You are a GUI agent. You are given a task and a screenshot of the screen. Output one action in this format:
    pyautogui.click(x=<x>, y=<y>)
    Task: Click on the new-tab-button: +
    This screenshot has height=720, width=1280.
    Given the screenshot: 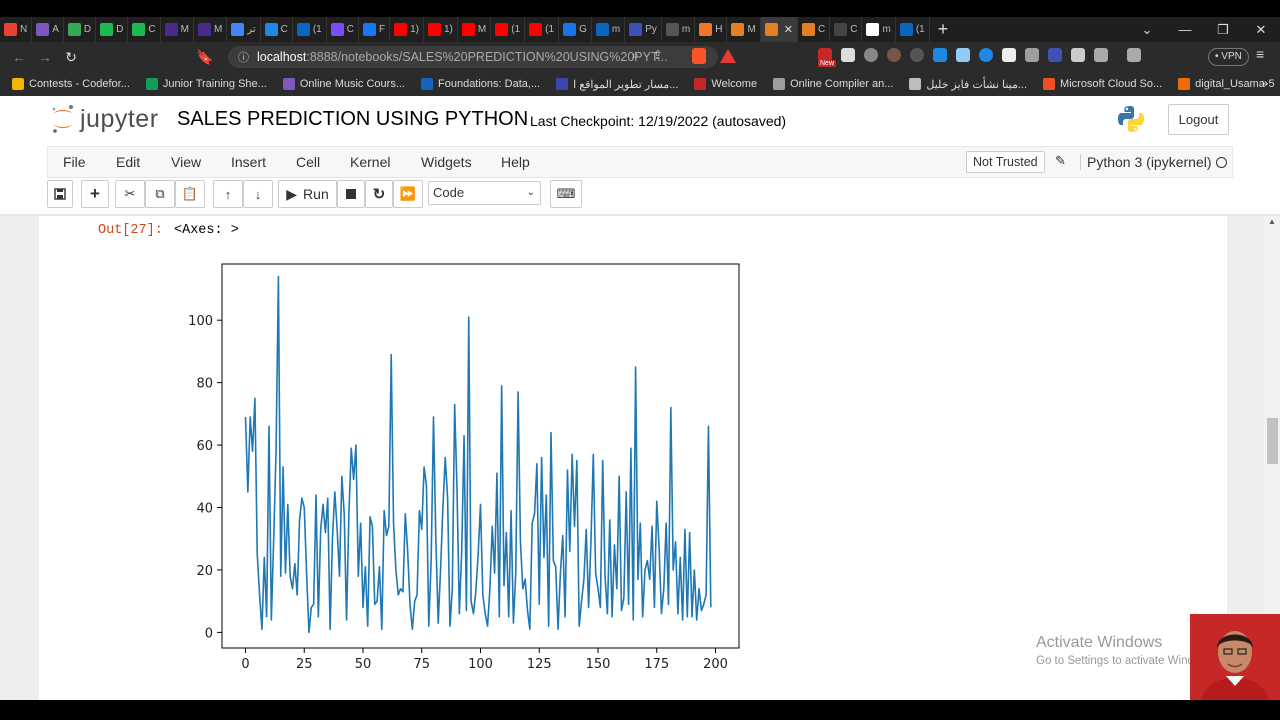 What is the action you would take?
    pyautogui.click(x=943, y=29)
    